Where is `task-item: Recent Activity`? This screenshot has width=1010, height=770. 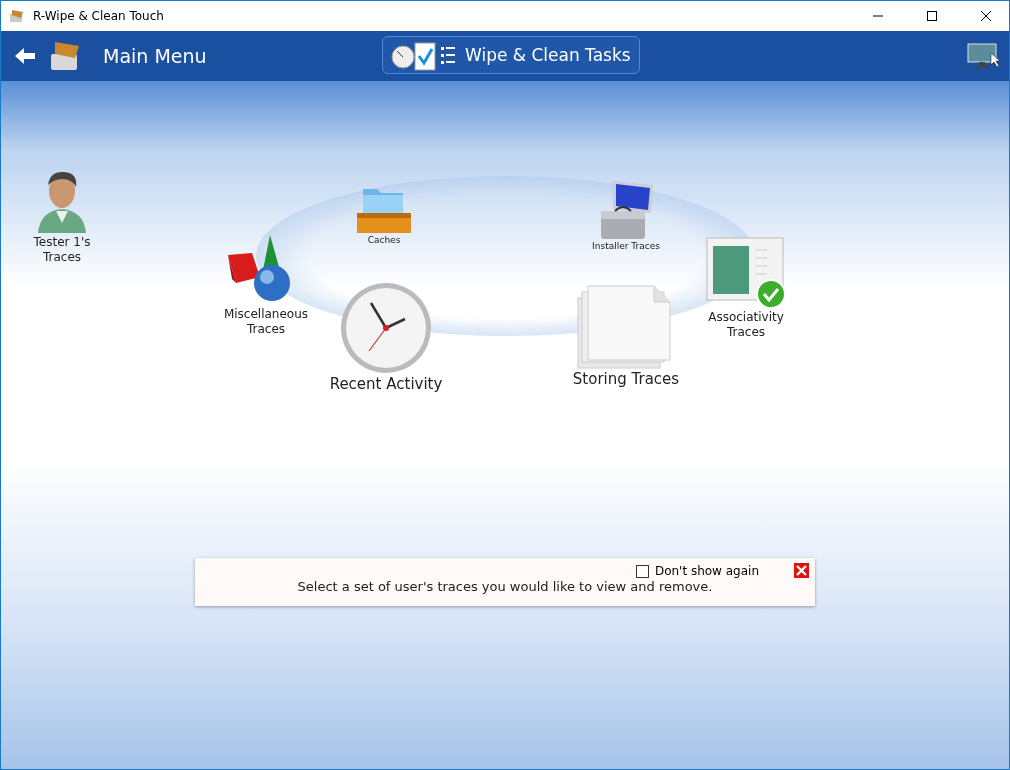
task-item: Recent Activity is located at coordinates (386, 337).